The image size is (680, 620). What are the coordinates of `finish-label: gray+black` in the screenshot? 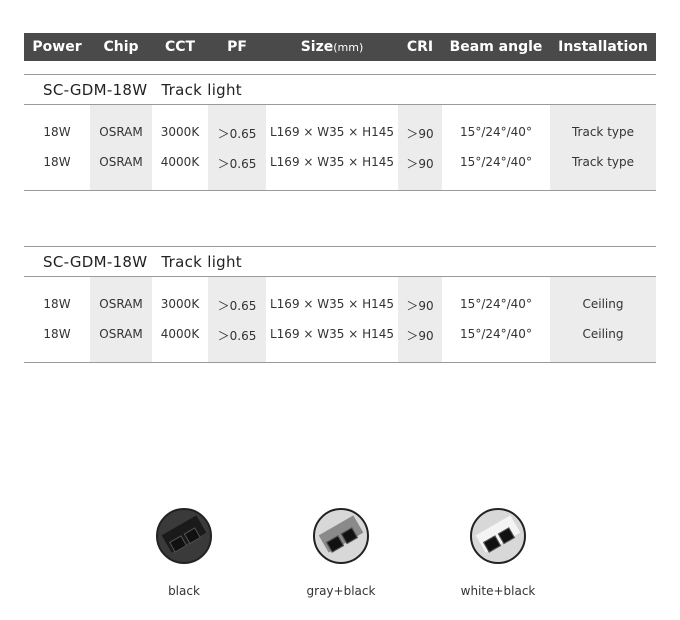 It's located at (341, 591).